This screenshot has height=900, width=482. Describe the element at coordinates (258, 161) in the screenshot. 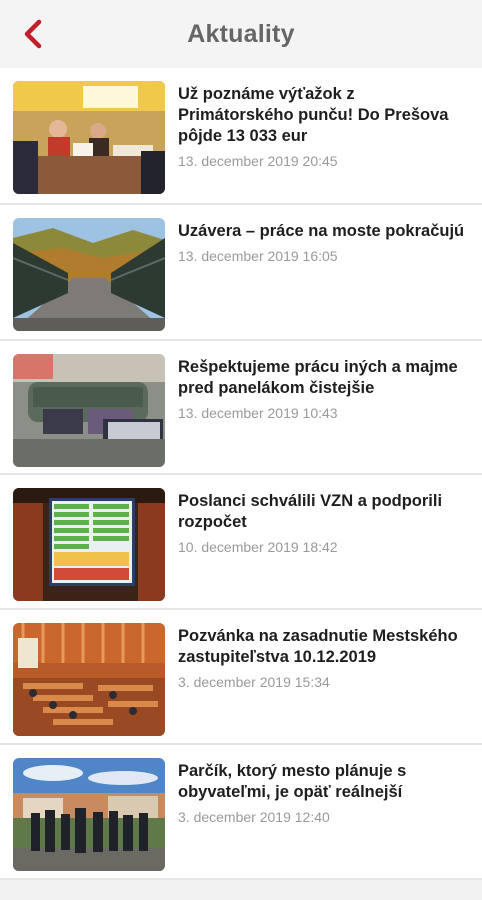

I see `news-date: 13. december 2019 20:45` at that location.